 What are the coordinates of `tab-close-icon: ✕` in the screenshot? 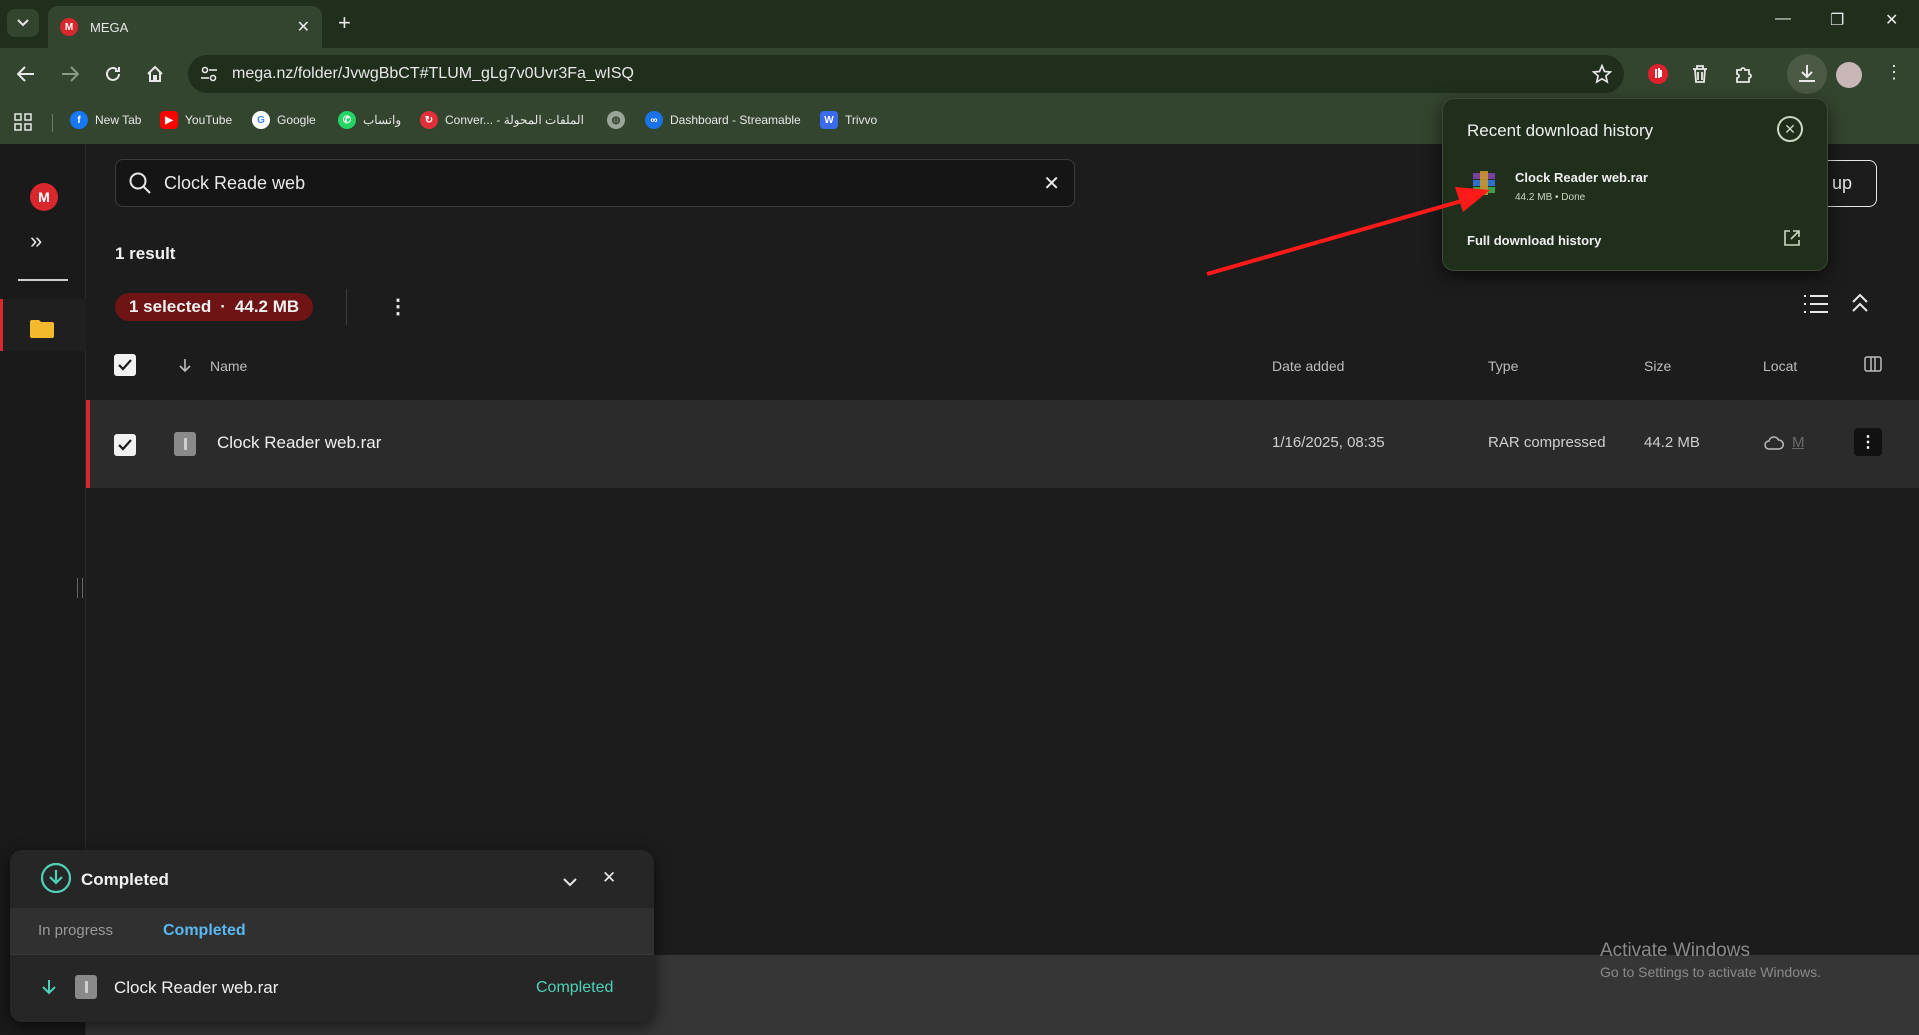 It's located at (303, 27).